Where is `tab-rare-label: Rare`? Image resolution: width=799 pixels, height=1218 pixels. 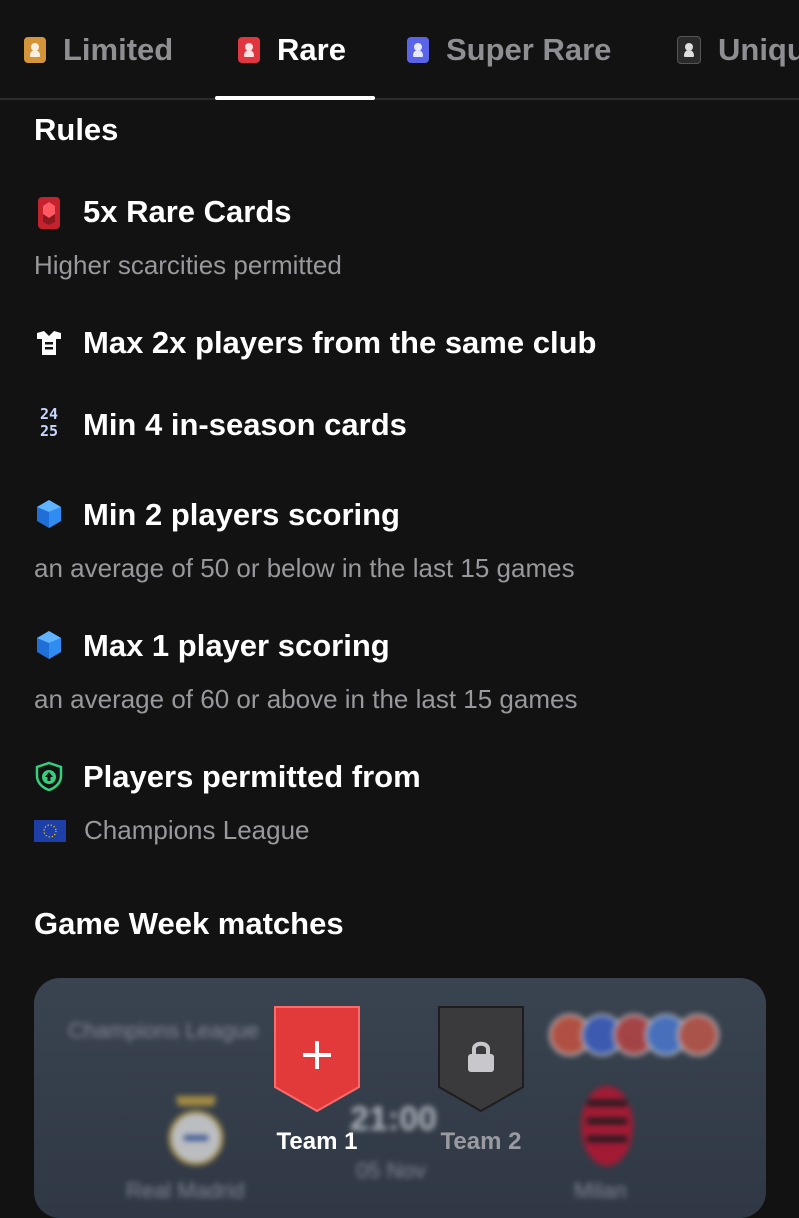
tab-rare-label: Rare is located at coordinates (311, 49).